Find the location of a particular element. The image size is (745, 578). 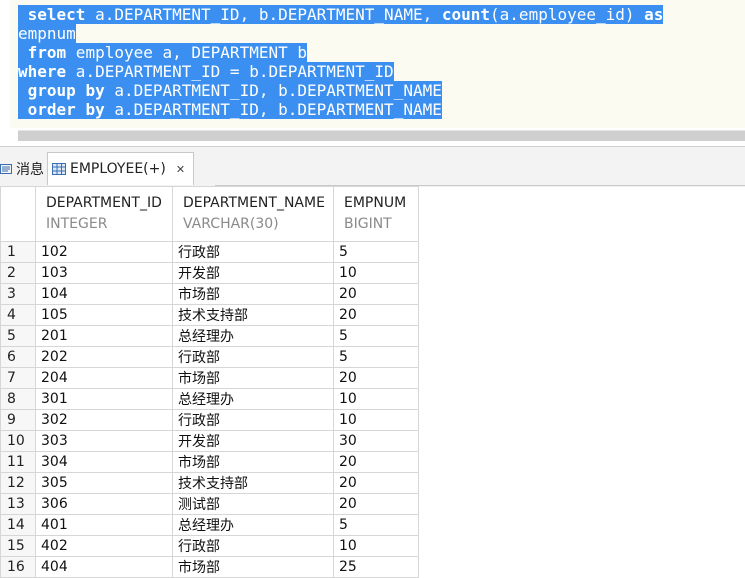

table-cell: 304 is located at coordinates (104, 462).